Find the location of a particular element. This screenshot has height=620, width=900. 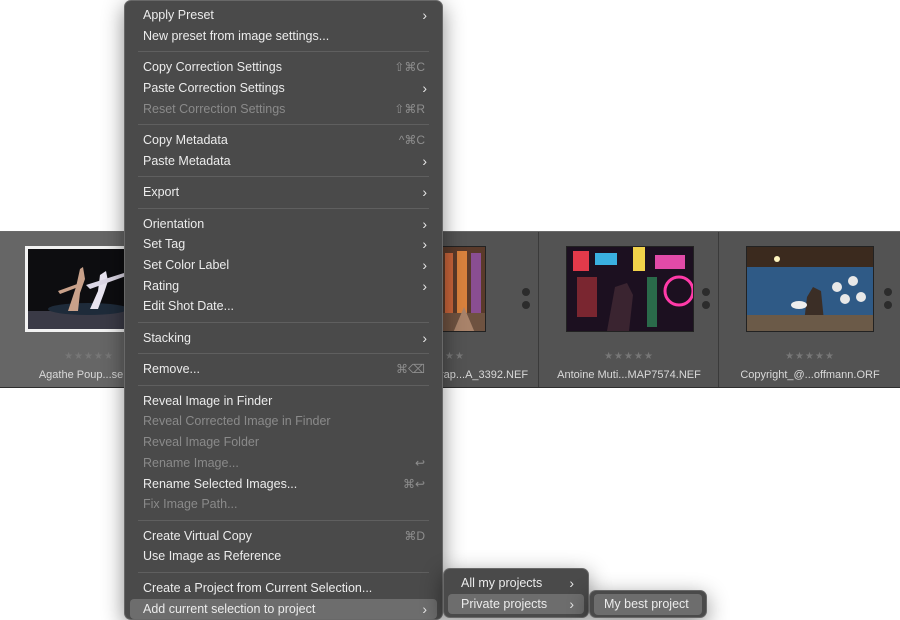

menu-item-label: Reveal Image Folder is located at coordinates (201, 442).